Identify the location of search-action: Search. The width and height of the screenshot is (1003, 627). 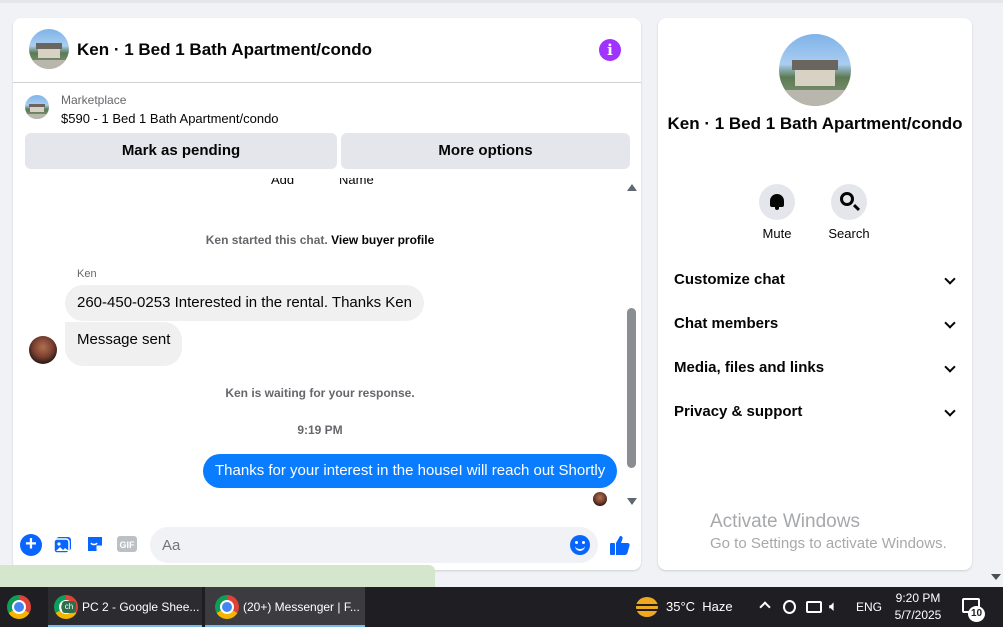
(849, 212).